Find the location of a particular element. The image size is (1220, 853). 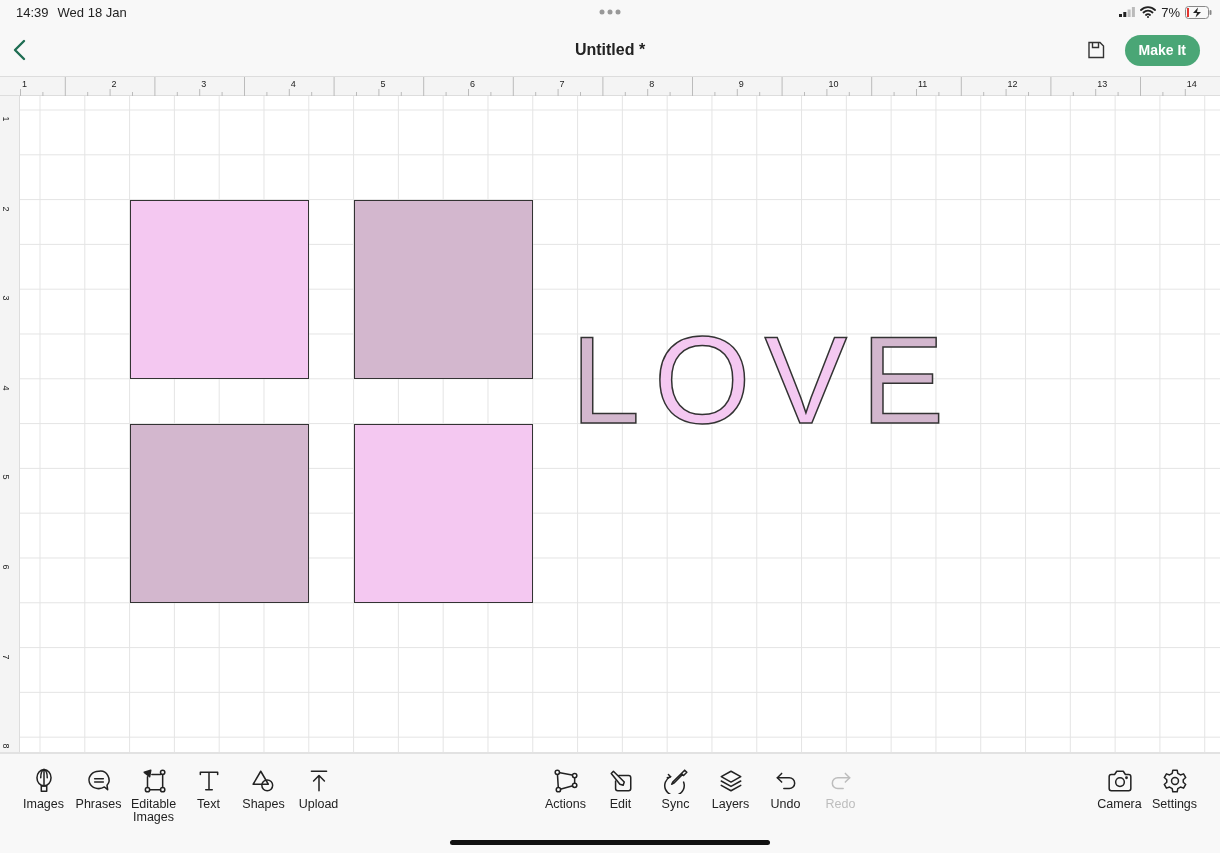

toolbar-button: Editable Images is located at coordinates (153, 794).